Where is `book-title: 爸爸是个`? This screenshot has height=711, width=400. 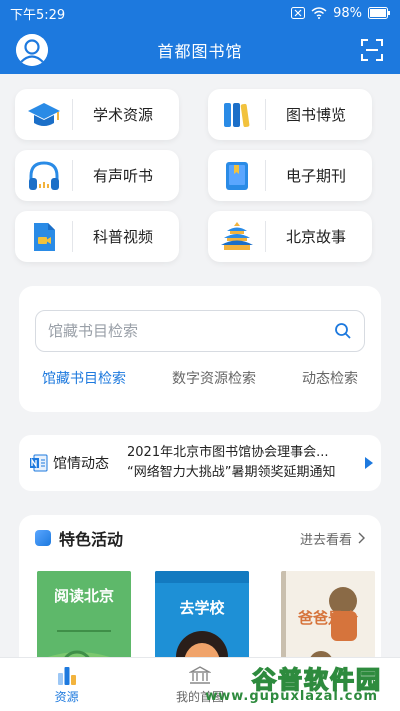 book-title: 爸爸是个 is located at coordinates (327, 618).